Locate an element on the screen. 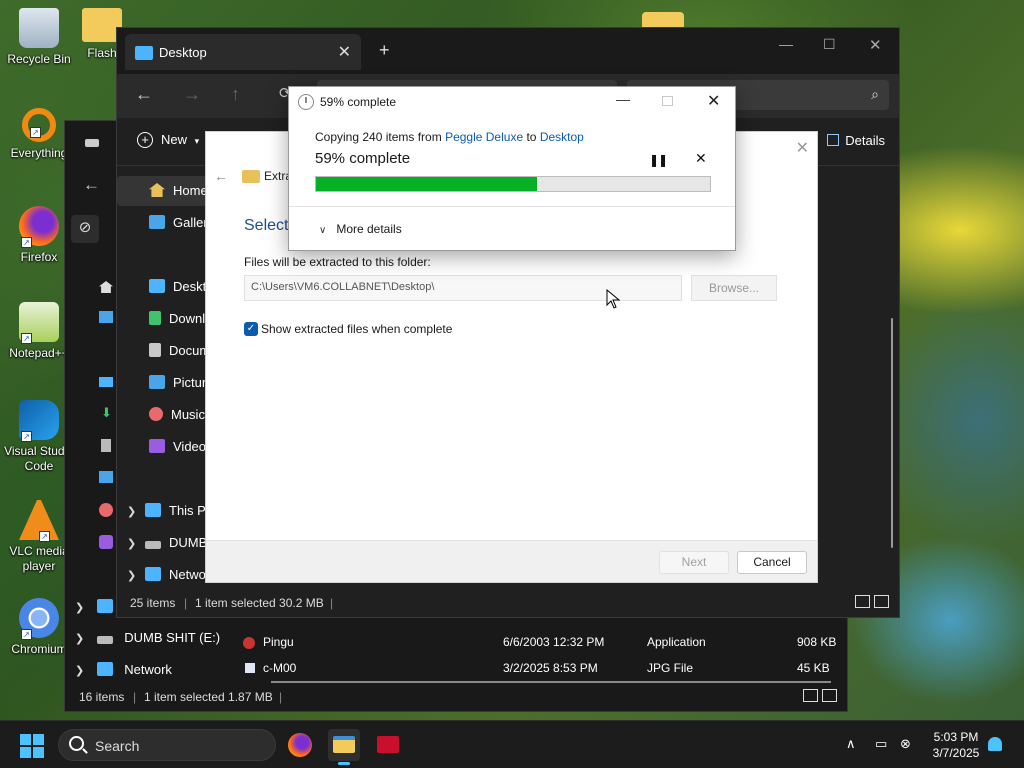 Image resolution: width=1024 pixels, height=768 pixels. sidebar-item-network: ❯ Network is located at coordinates (172, 579).